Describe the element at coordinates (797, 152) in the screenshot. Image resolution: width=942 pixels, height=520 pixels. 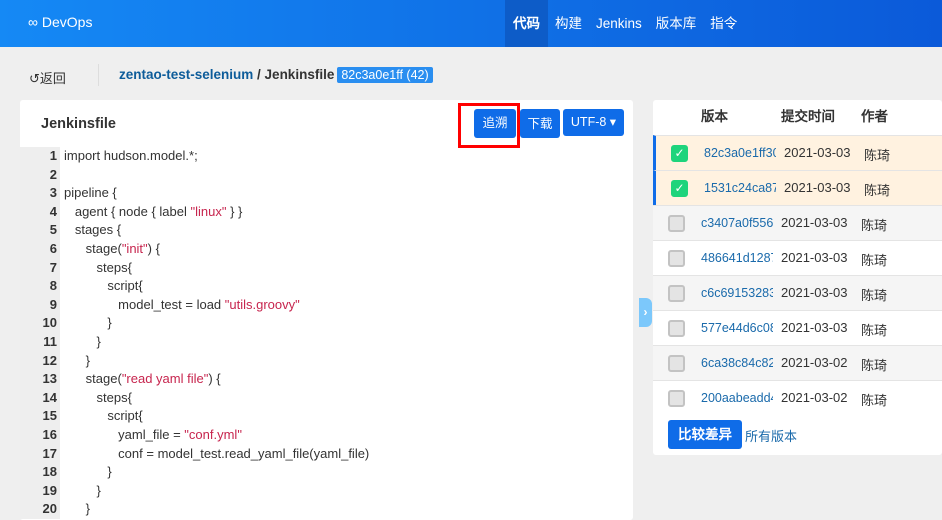
I see `version-row: ✓ 82c3a0e1ff30 2021-03-03 陈琦` at that location.